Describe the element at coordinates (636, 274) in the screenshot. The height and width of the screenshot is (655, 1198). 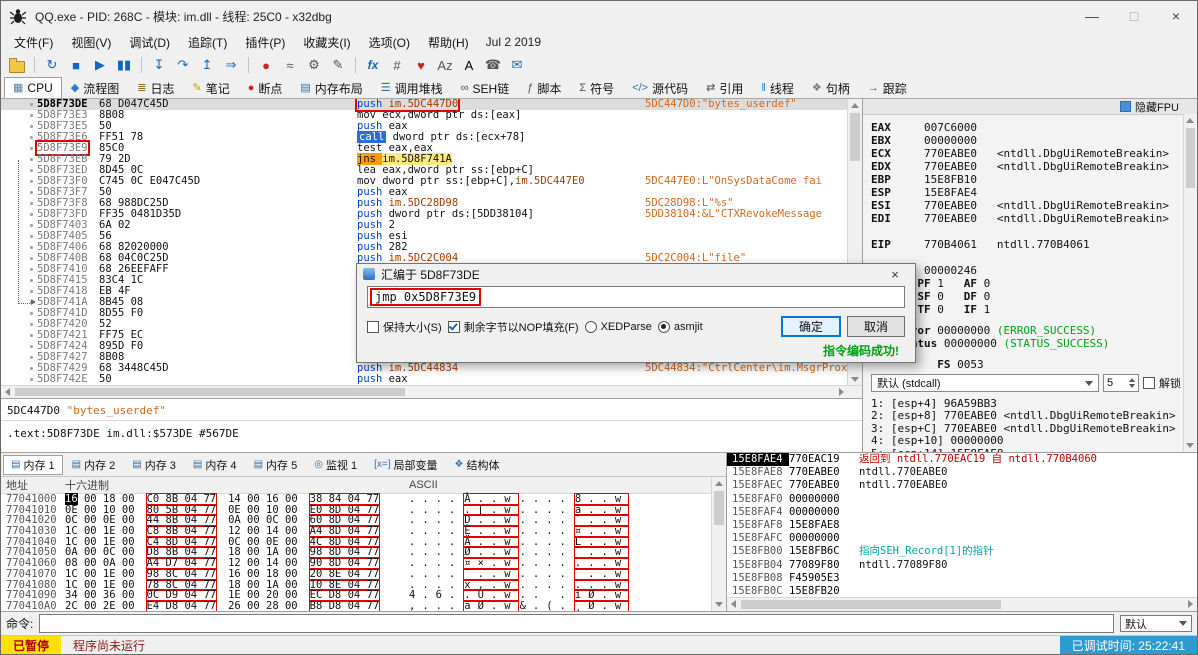
I see `dialog-title-bar: 汇编于 5D8F73DE ×` at that location.